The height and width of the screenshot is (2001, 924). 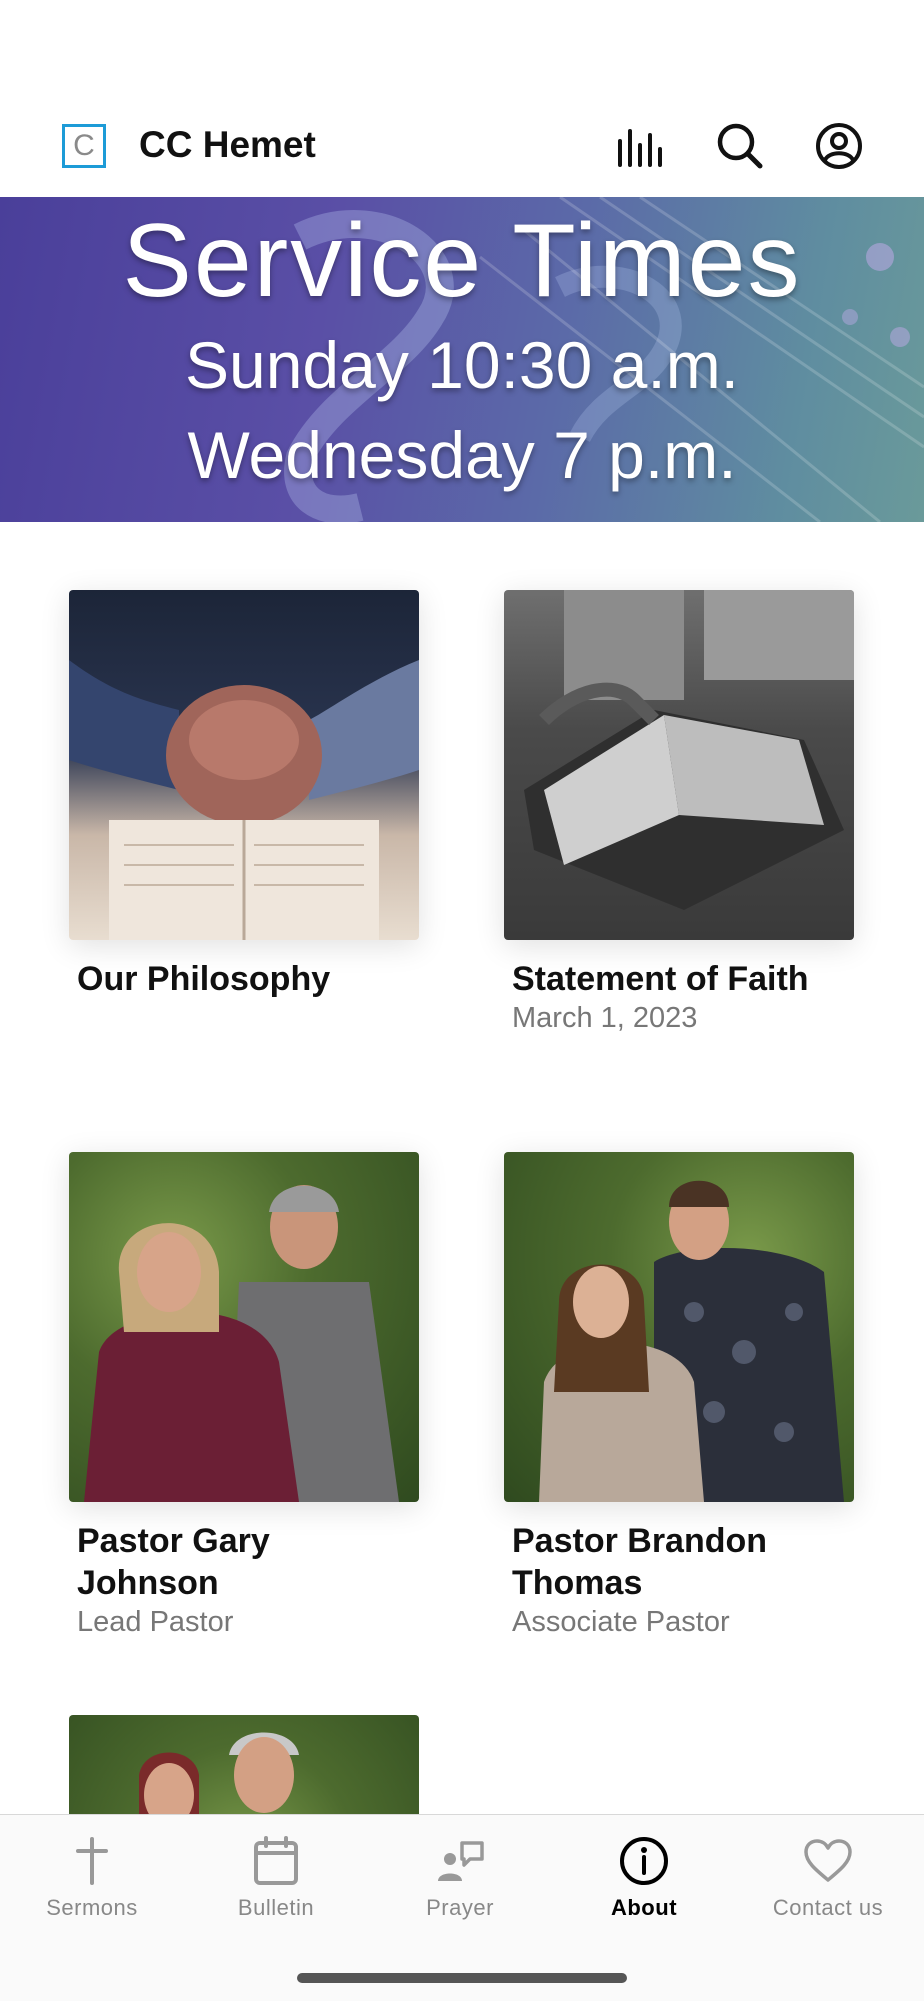 What do you see at coordinates (462, 455) in the screenshot?
I see `banner-wednesday-time: Wednesday 7 p.m.` at bounding box center [462, 455].